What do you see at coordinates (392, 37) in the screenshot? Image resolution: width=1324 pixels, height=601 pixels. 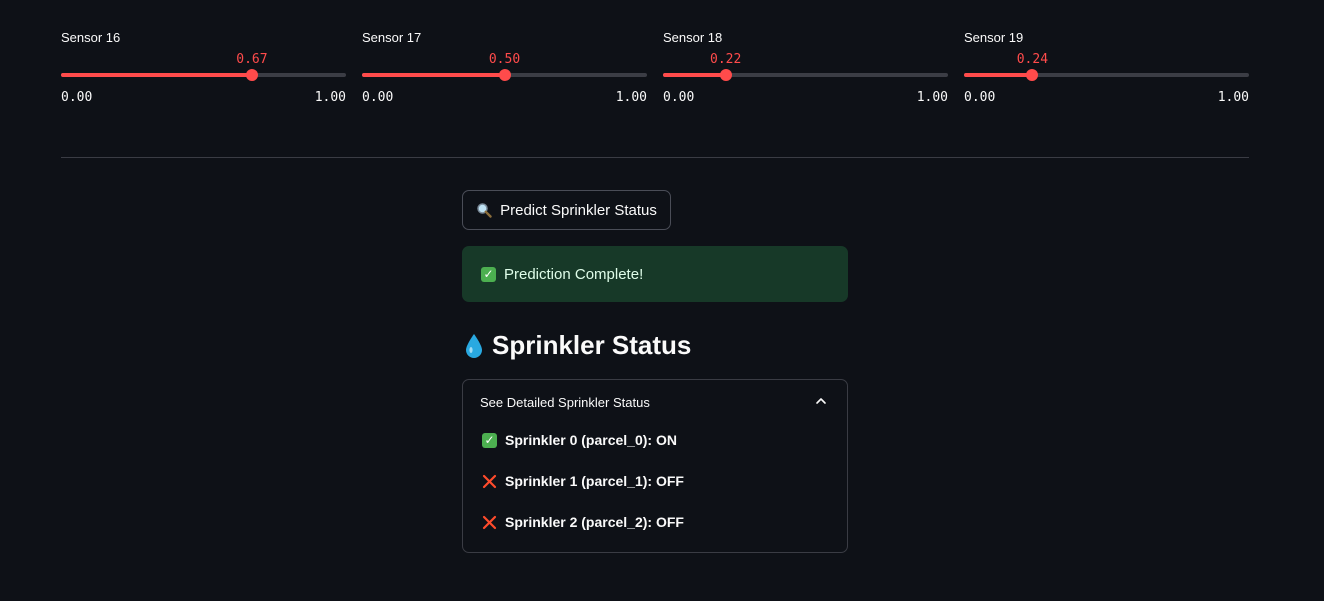 I see `slider-label: Sensor 17` at bounding box center [392, 37].